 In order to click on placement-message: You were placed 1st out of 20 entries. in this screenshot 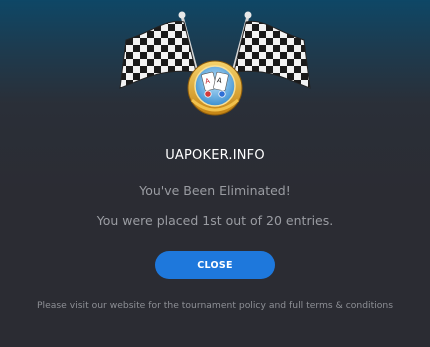, I will do `click(215, 220)`.